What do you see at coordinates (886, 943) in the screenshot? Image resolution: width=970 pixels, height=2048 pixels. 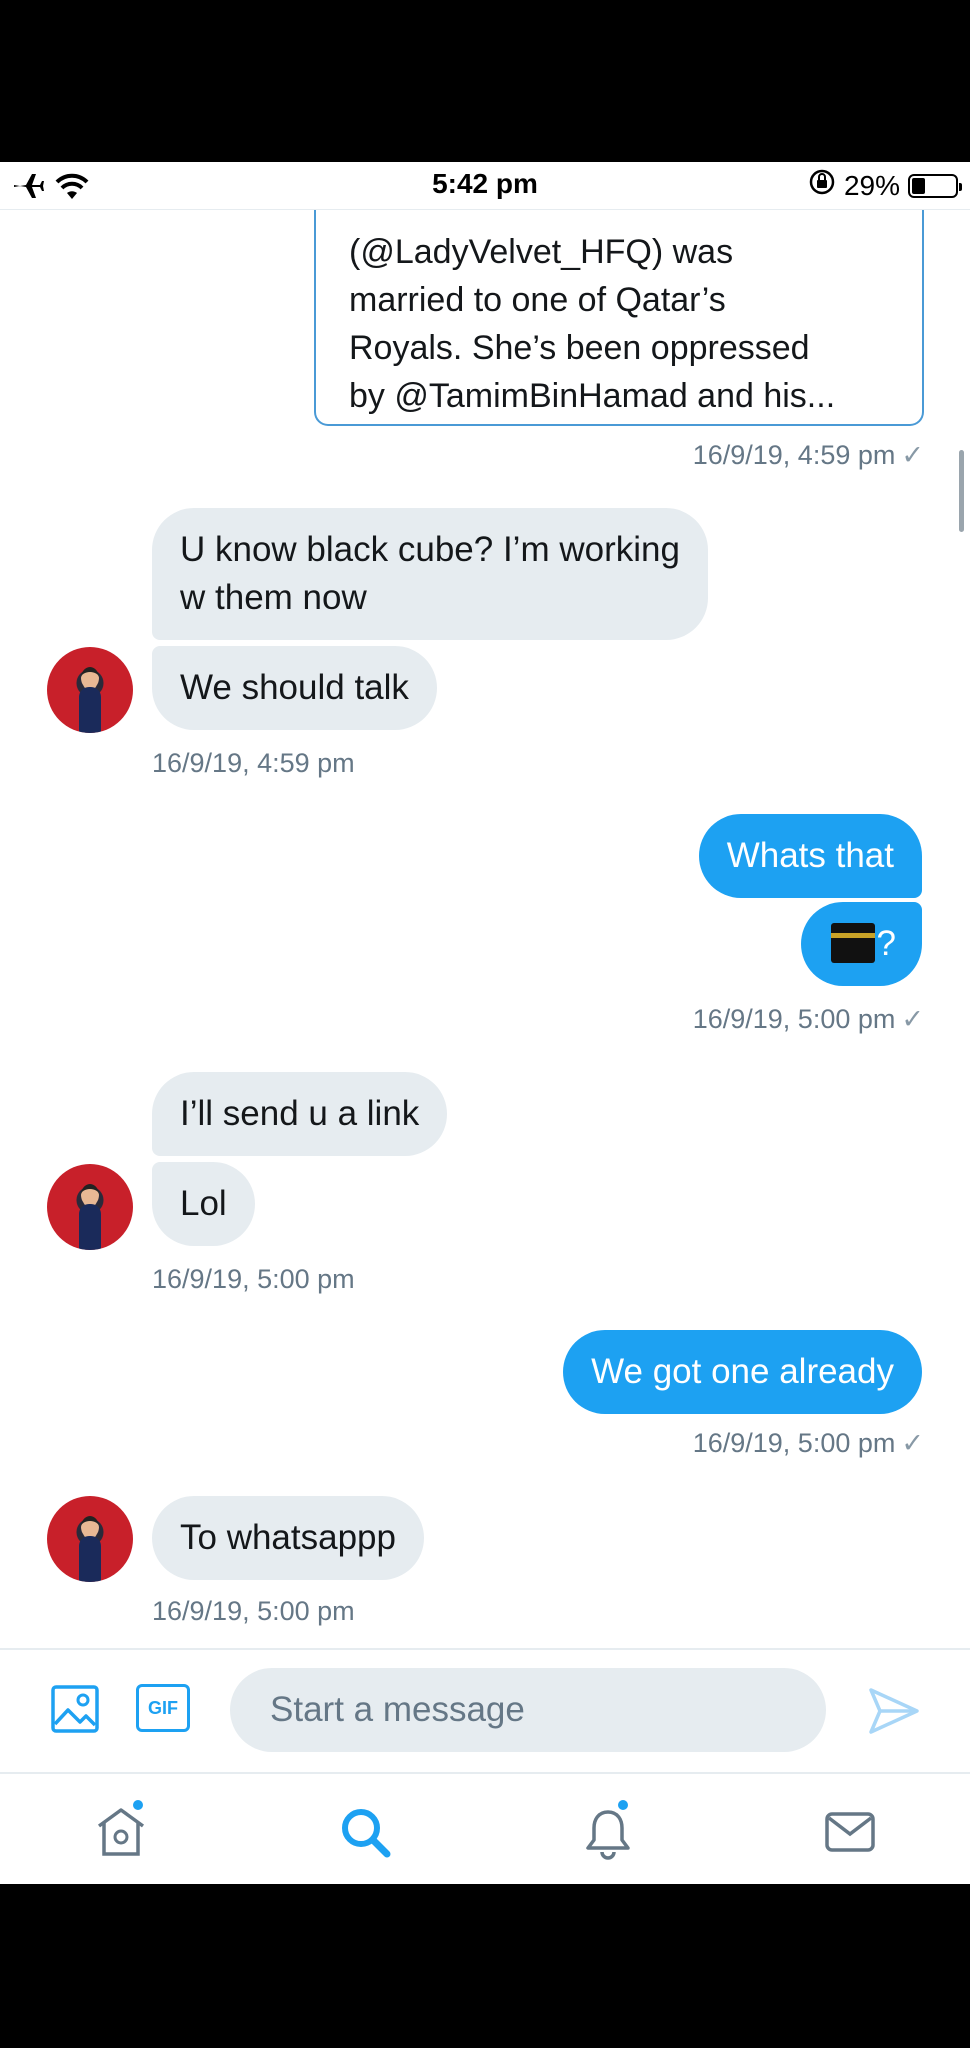 I see `message-text: ?` at bounding box center [886, 943].